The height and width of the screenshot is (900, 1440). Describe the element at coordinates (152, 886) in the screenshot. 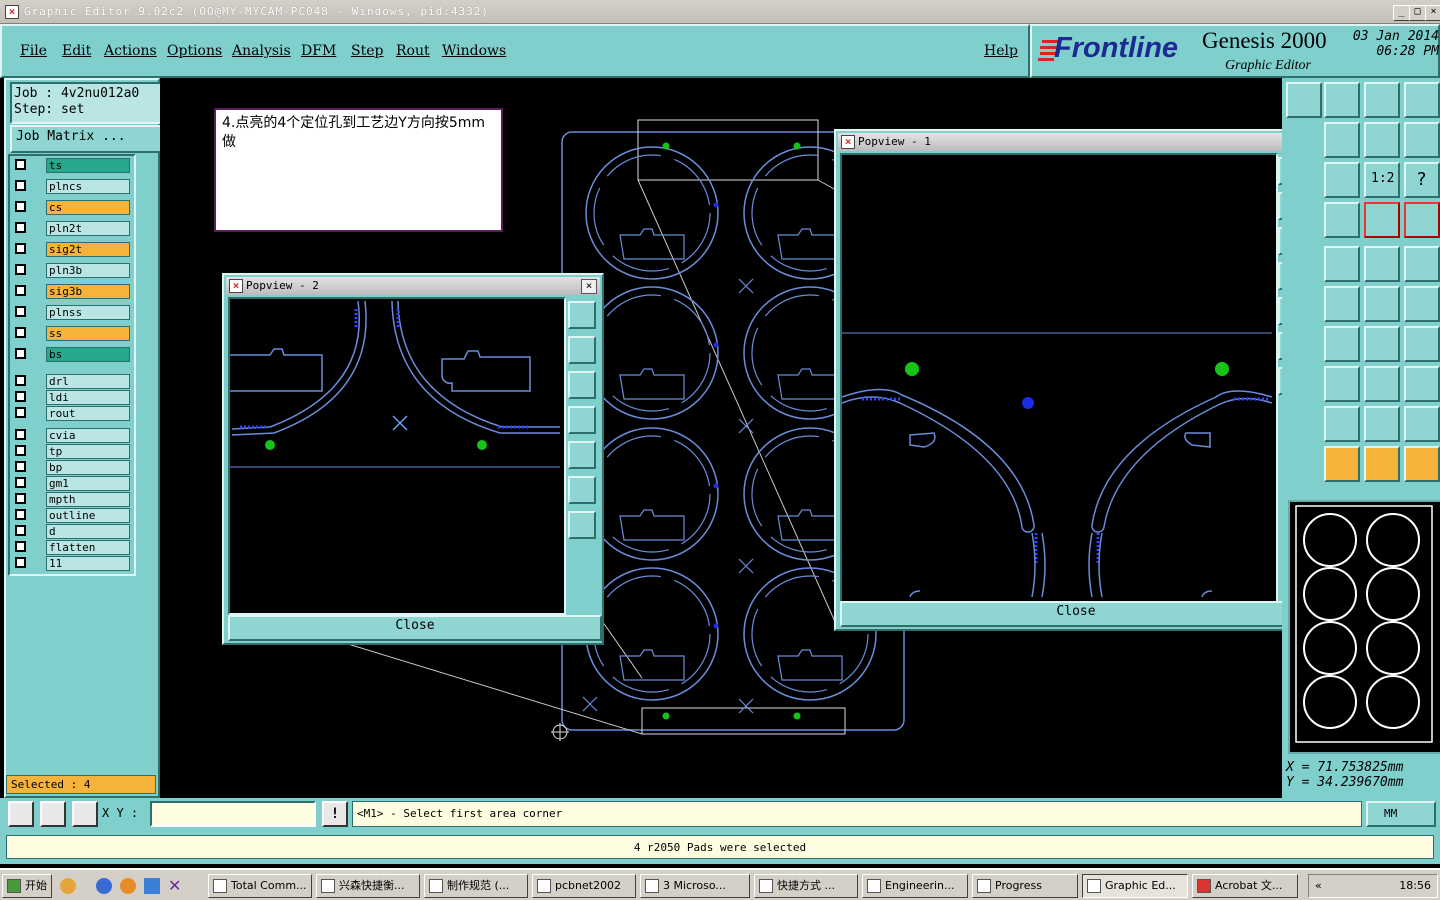

I see `browser-icon` at that location.